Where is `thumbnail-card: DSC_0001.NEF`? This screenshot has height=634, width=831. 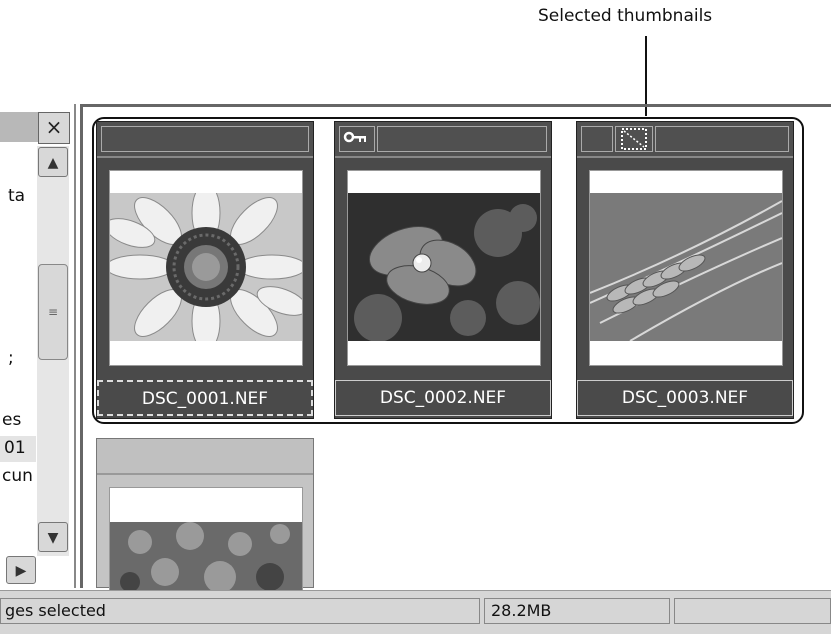 thumbnail-card: DSC_0001.NEF is located at coordinates (205, 270).